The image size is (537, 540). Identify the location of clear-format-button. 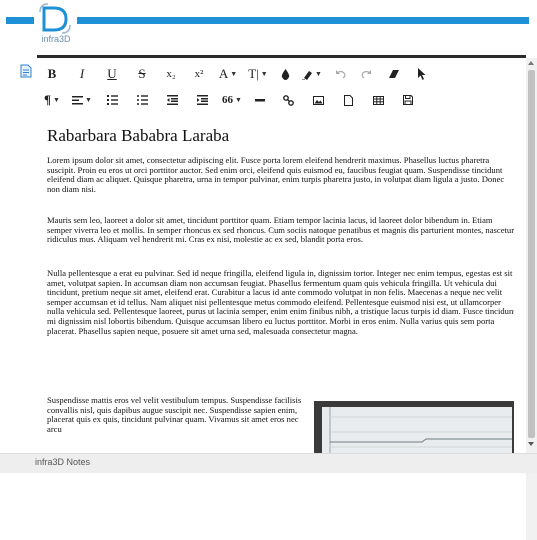
(394, 74).